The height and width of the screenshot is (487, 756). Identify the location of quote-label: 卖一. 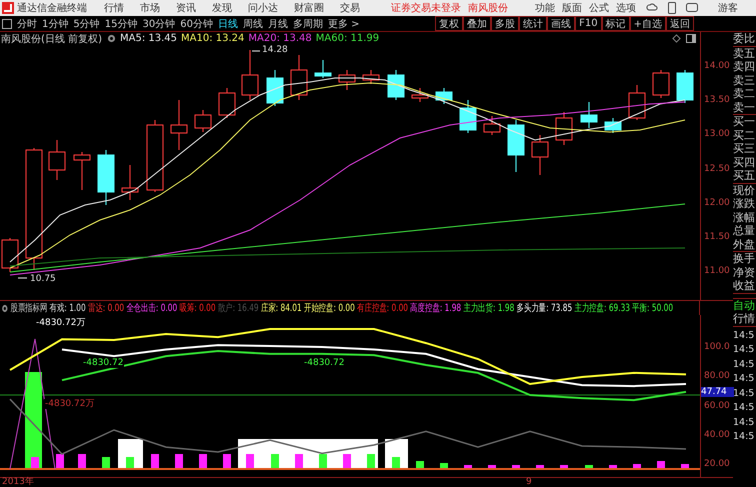
(744, 107).